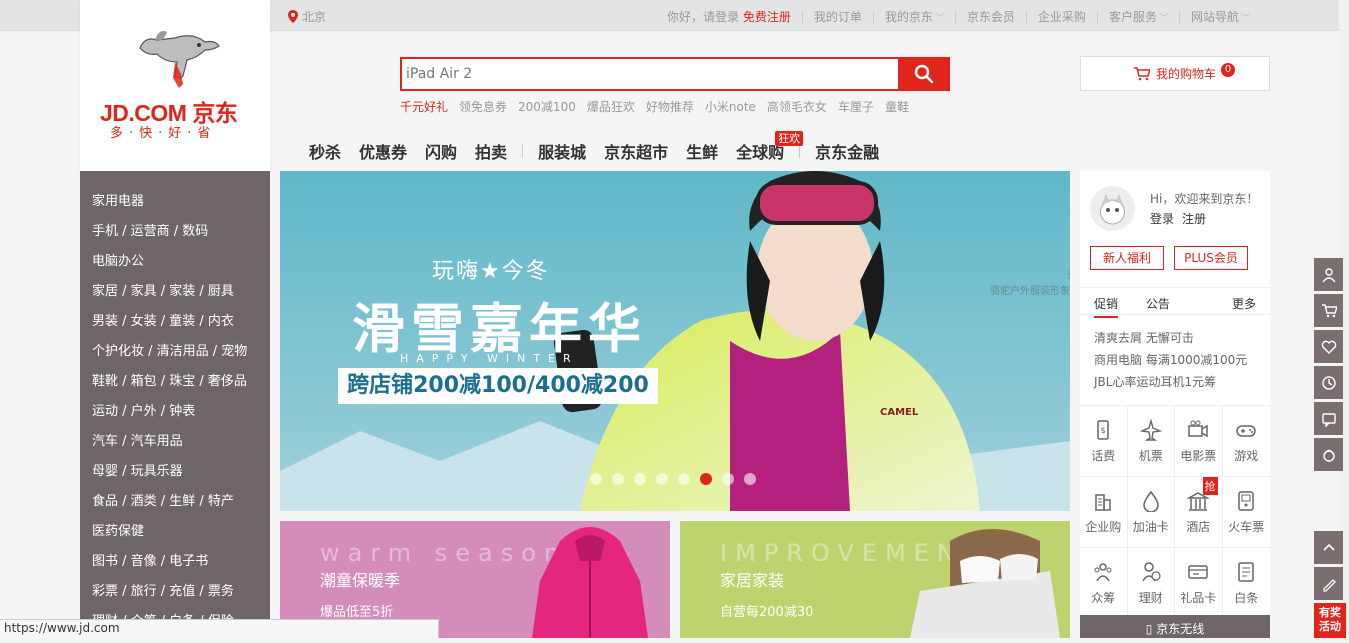  I want to click on side-tool-user, so click(1328, 274).